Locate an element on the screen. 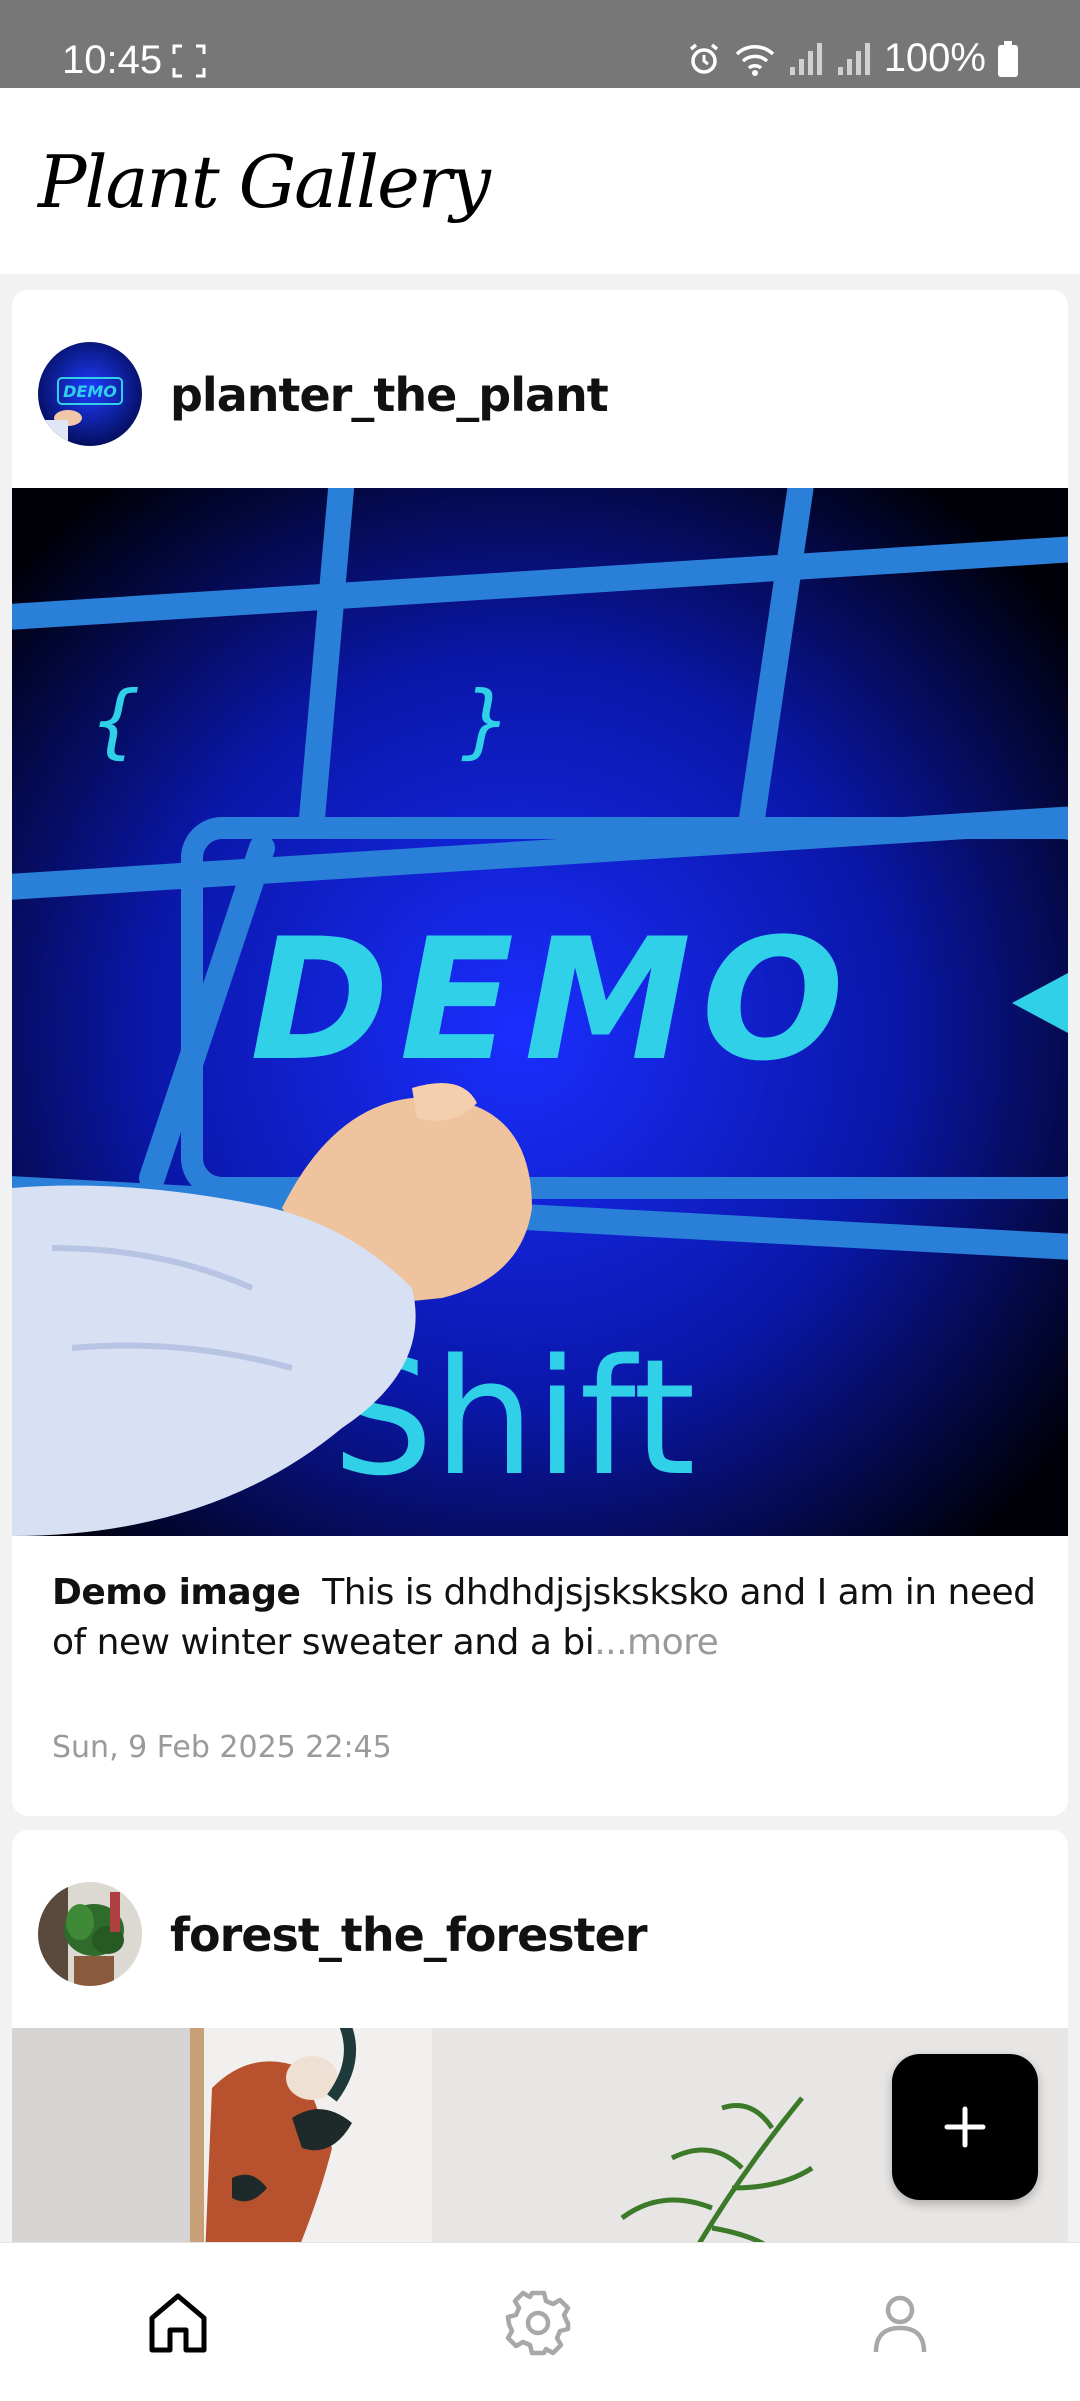 This screenshot has width=1080, height=2401. status-icons: 100% is located at coordinates (852, 58).